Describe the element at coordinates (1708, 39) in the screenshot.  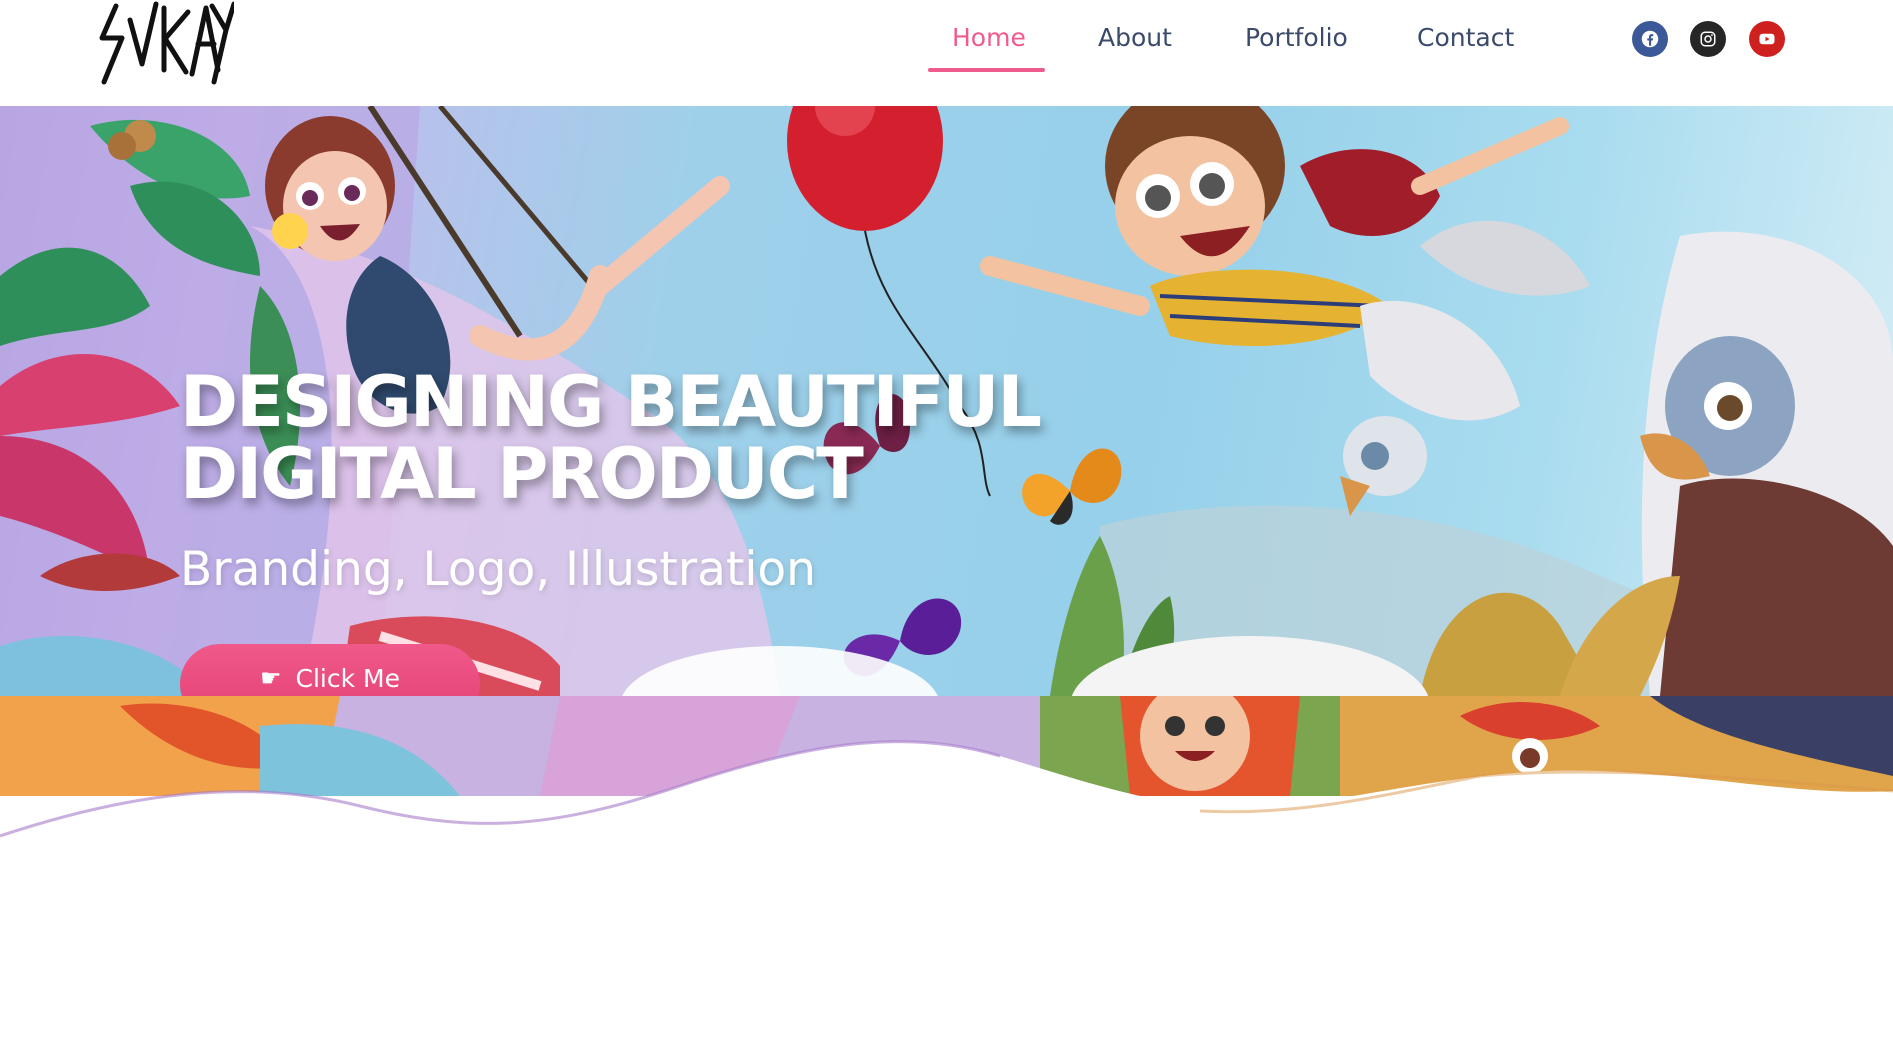
I see `instagram-icon` at that location.